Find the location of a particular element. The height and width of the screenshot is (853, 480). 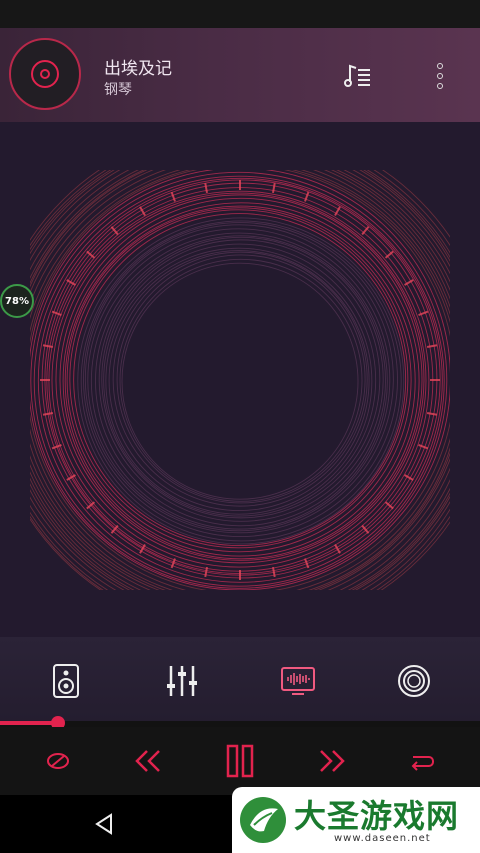

surround-button is located at coordinates (414, 681).